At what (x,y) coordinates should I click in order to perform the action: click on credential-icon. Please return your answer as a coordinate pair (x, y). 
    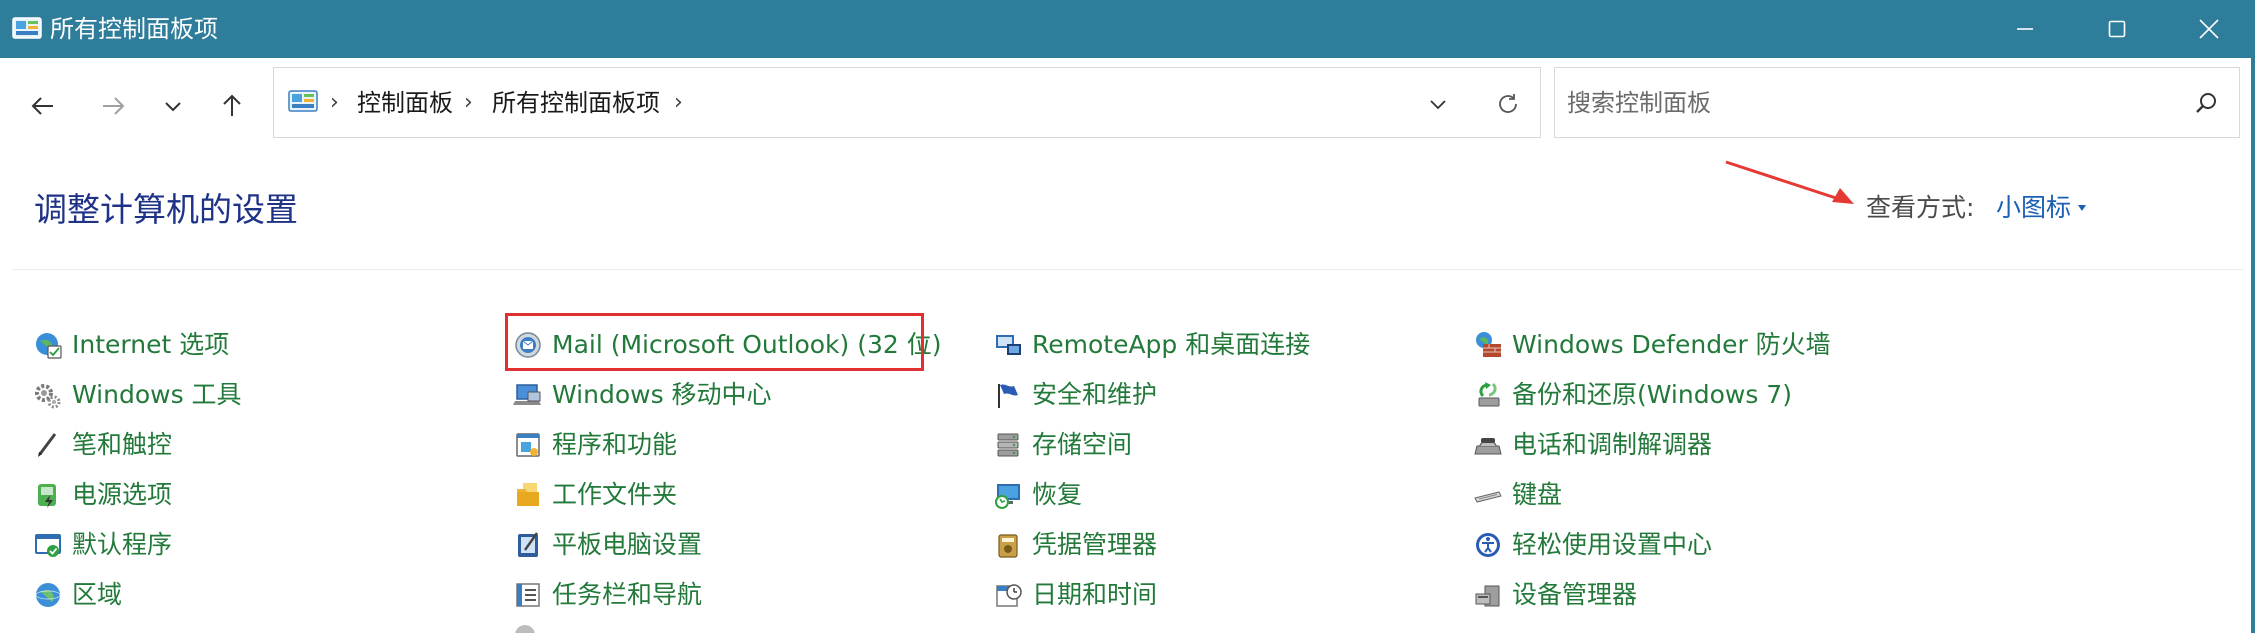
    Looking at the image, I should click on (1008, 545).